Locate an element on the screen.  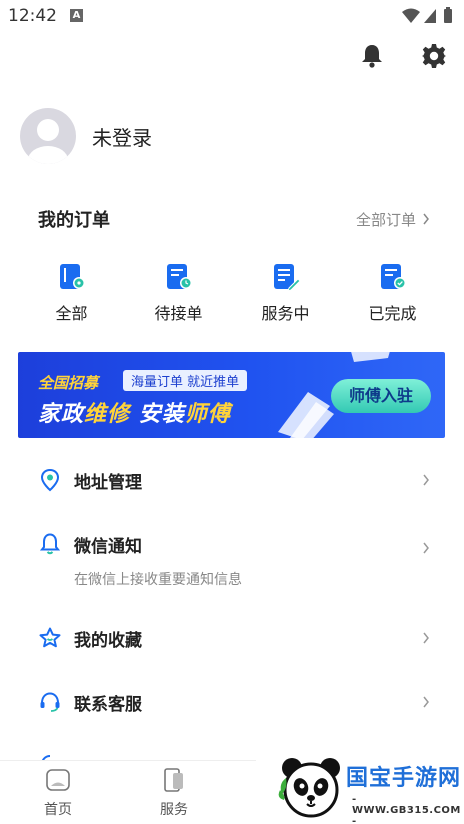
order-all-icon is located at coordinates (72, 276).